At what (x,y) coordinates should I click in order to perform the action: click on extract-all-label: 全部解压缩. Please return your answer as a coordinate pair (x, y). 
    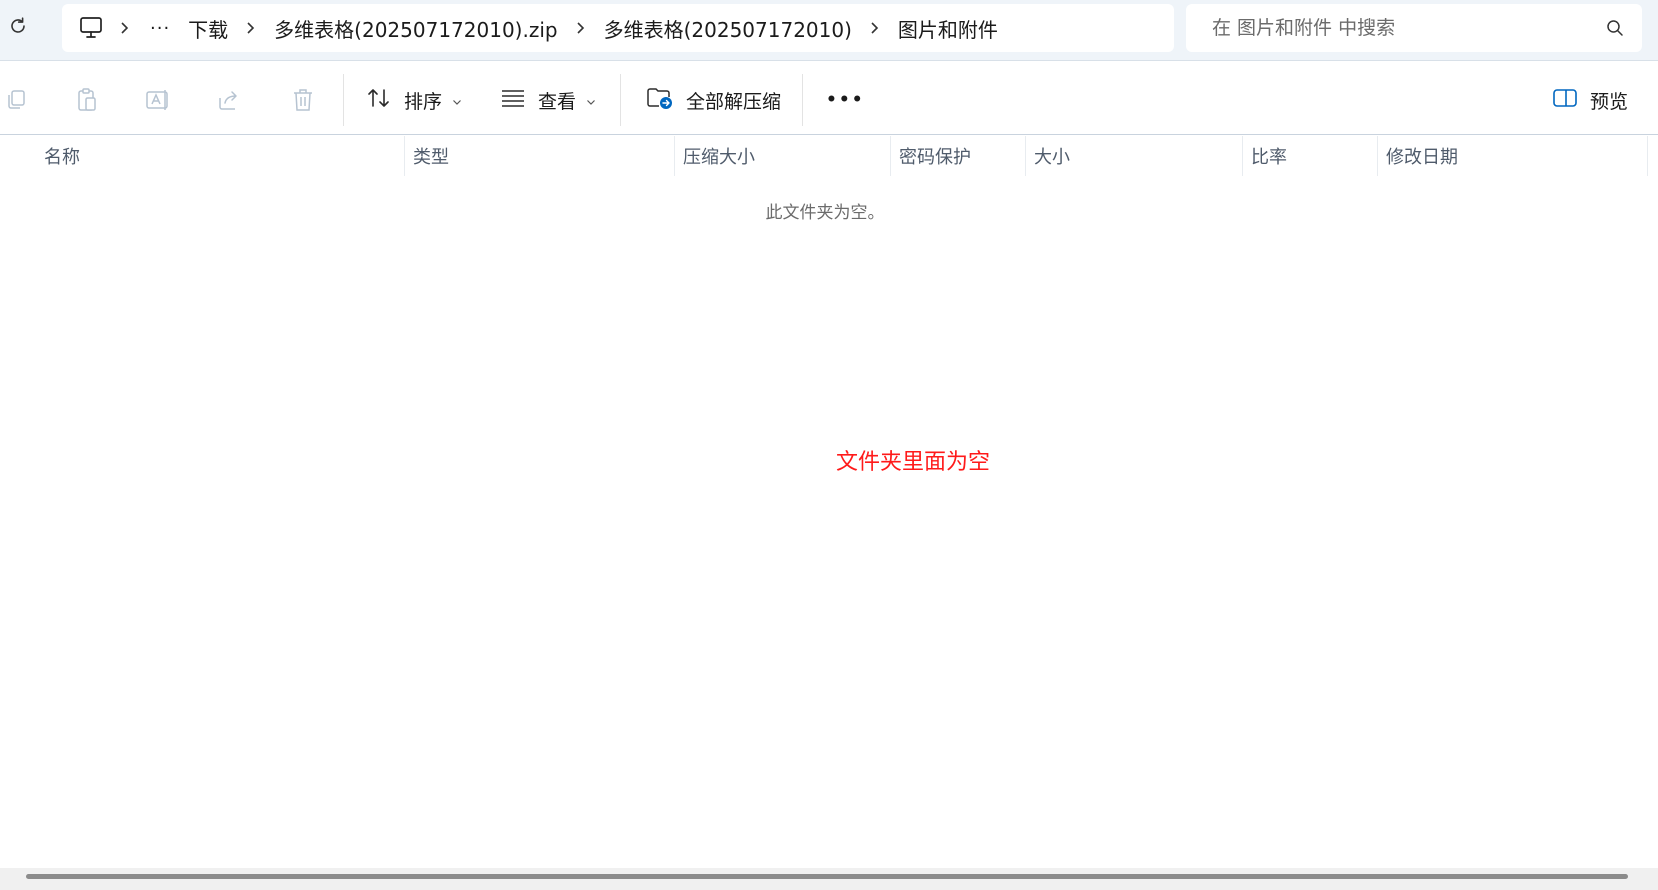
    Looking at the image, I should click on (734, 101).